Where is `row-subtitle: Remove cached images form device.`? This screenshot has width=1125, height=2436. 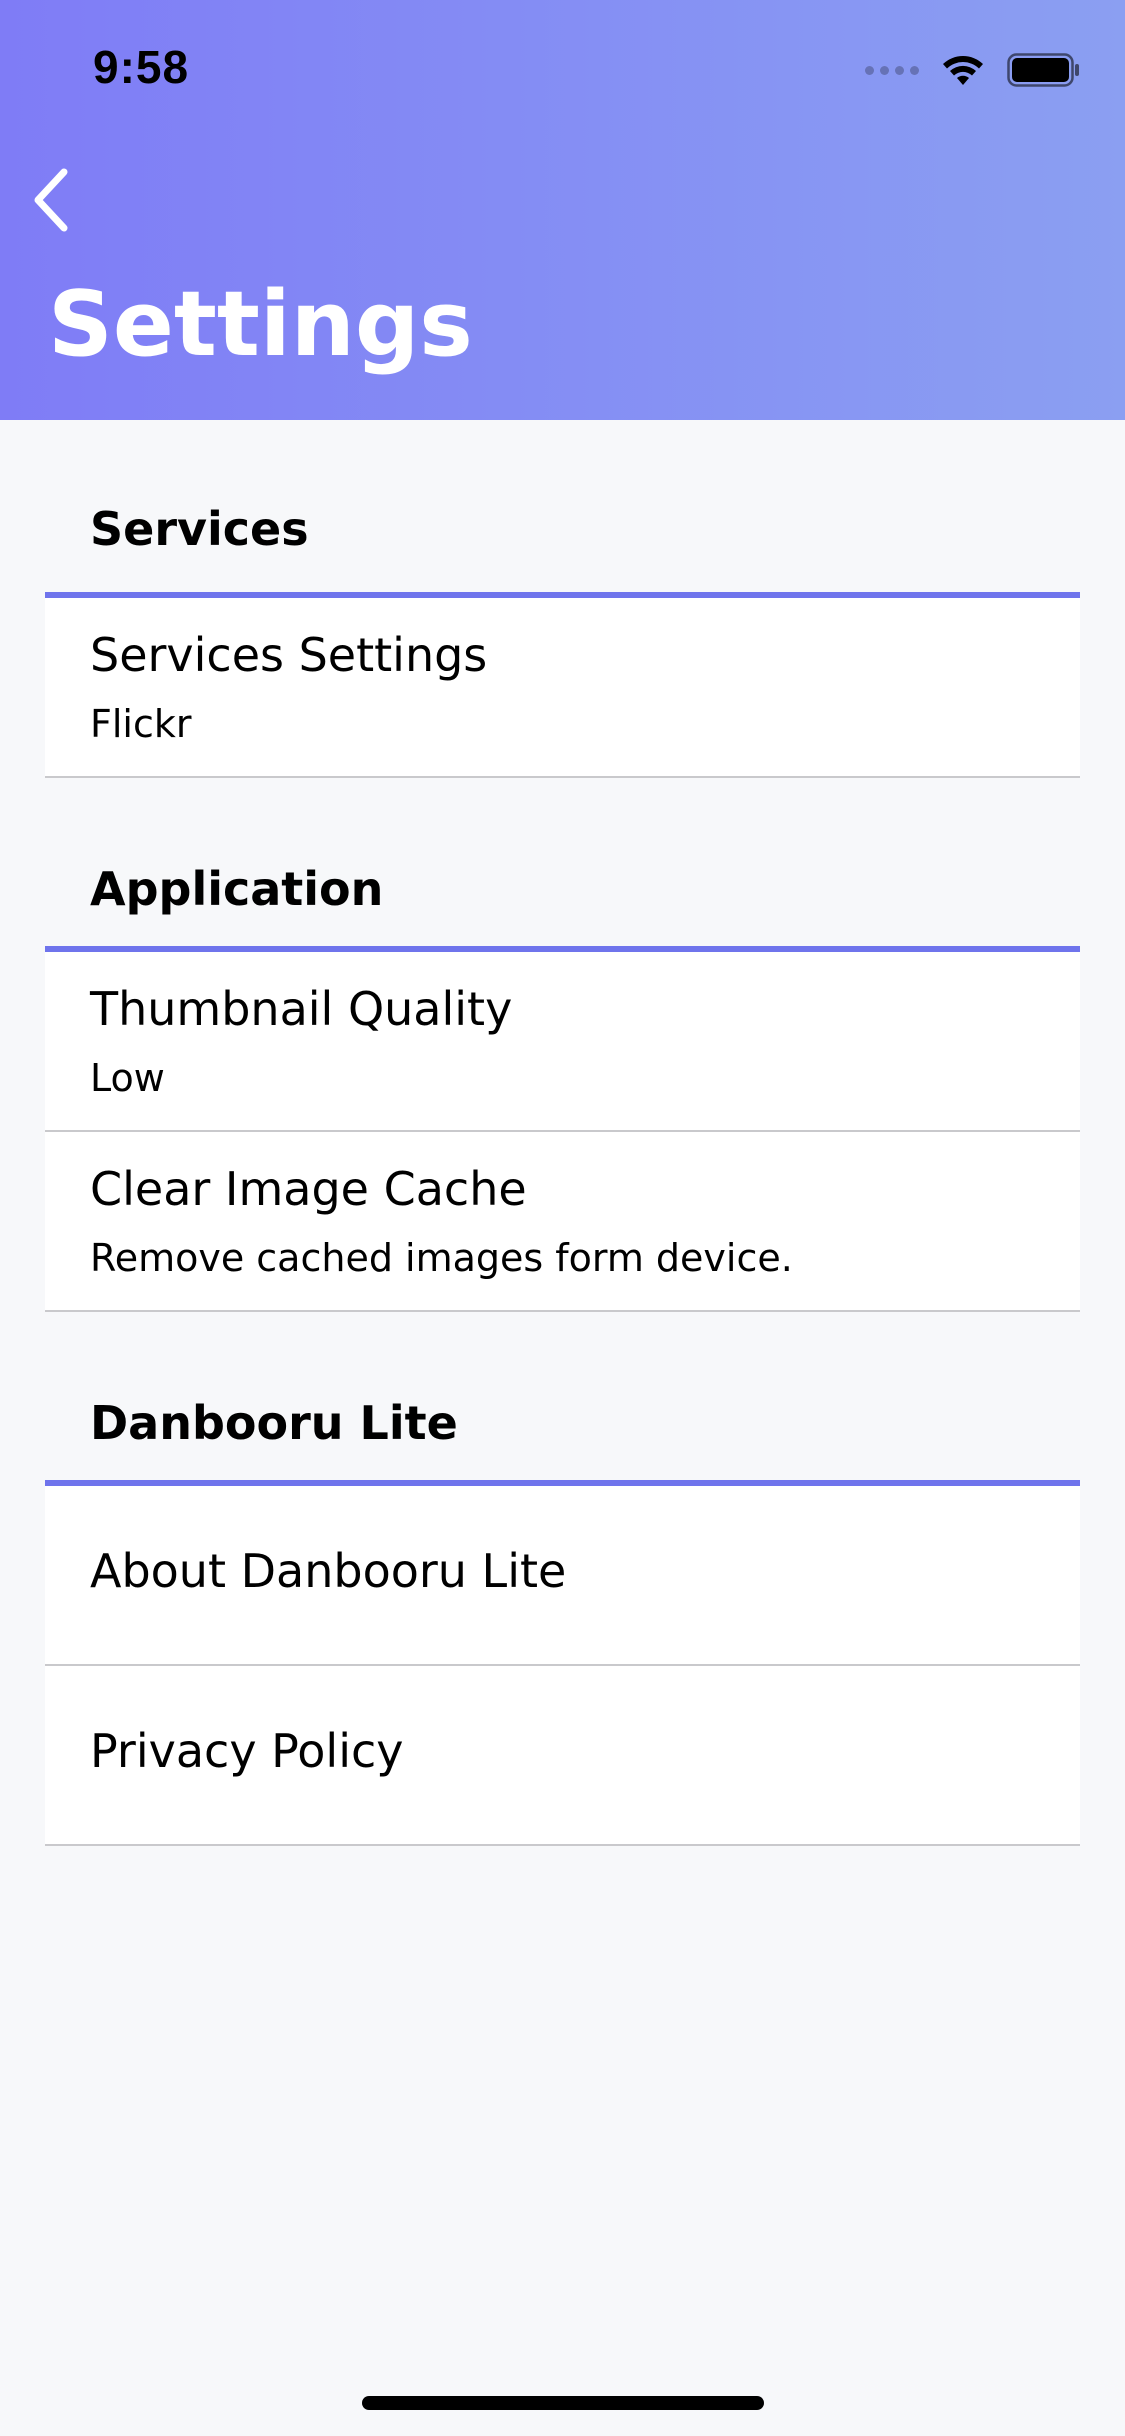 row-subtitle: Remove cached images form device. is located at coordinates (441, 1258).